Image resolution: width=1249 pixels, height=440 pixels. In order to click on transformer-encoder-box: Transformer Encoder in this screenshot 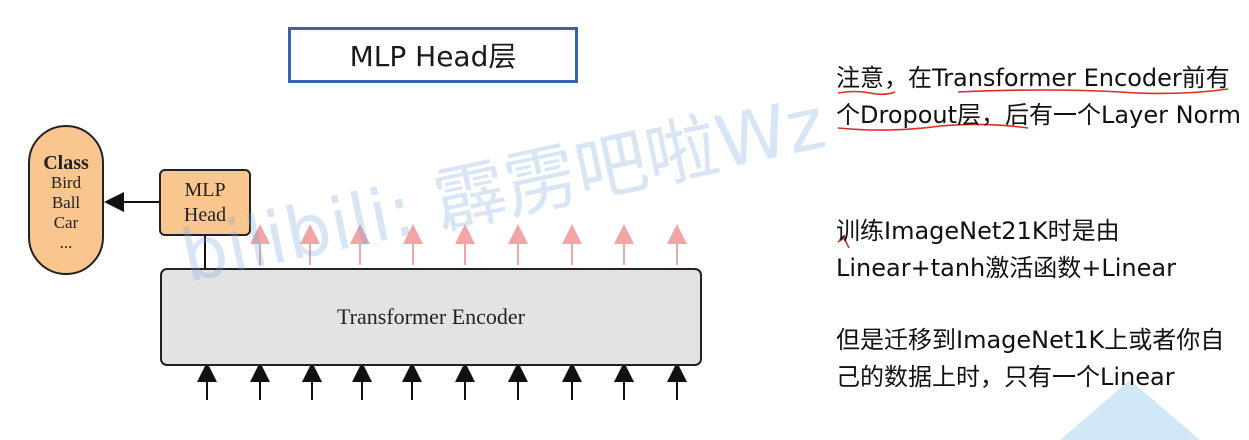, I will do `click(431, 317)`.